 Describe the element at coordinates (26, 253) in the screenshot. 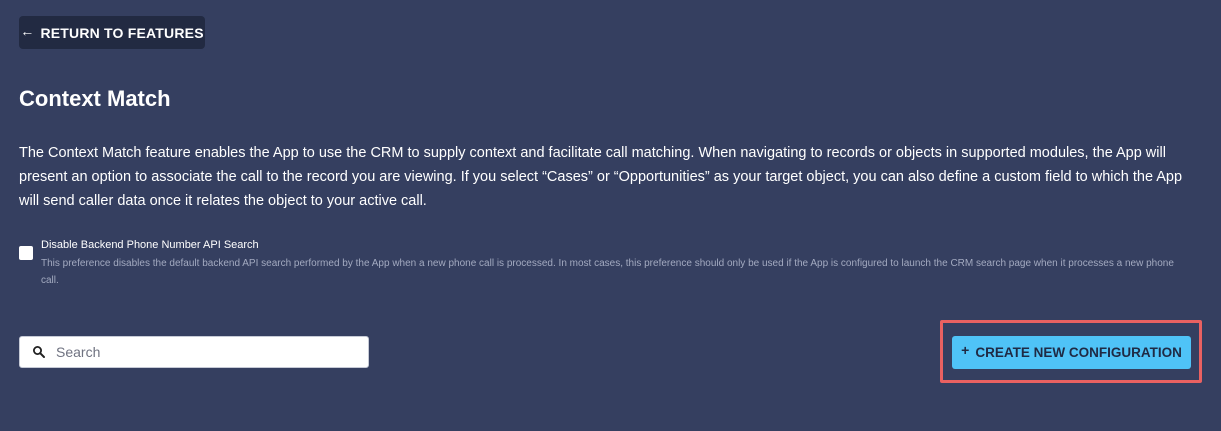

I see `disable-backend-search-checkbox` at that location.